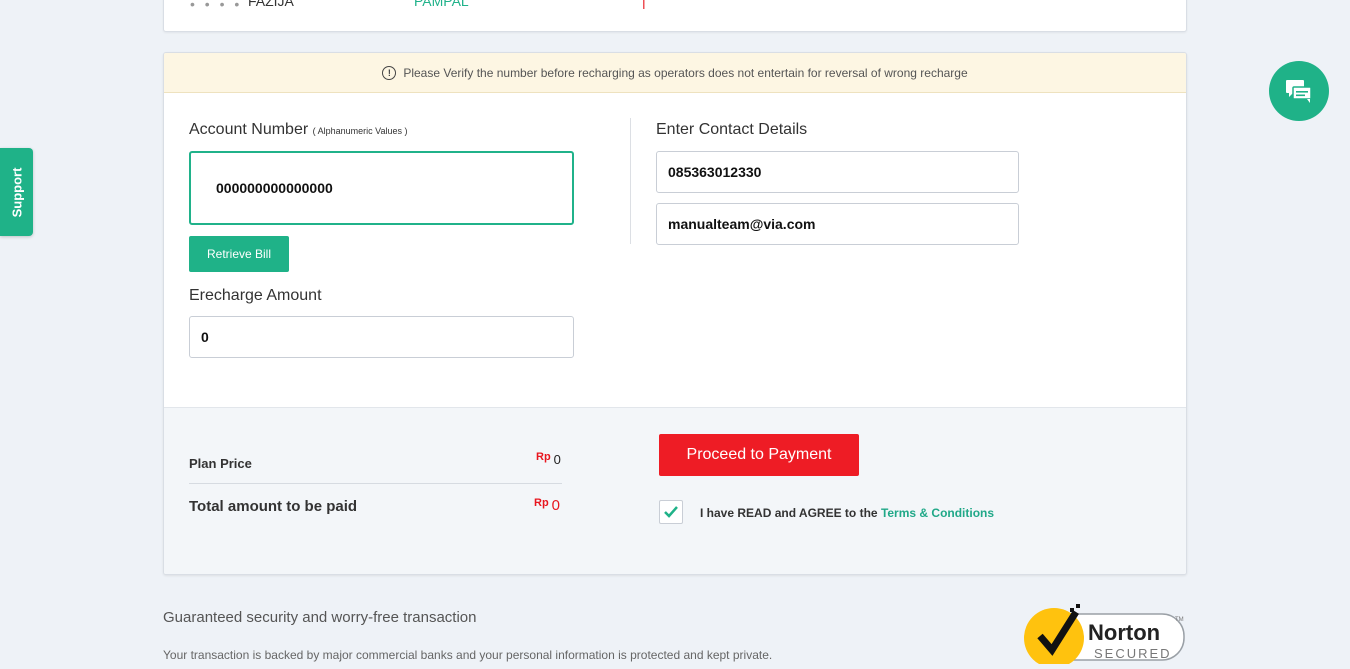 The width and height of the screenshot is (1350, 669). I want to click on chat-button, so click(1299, 91).